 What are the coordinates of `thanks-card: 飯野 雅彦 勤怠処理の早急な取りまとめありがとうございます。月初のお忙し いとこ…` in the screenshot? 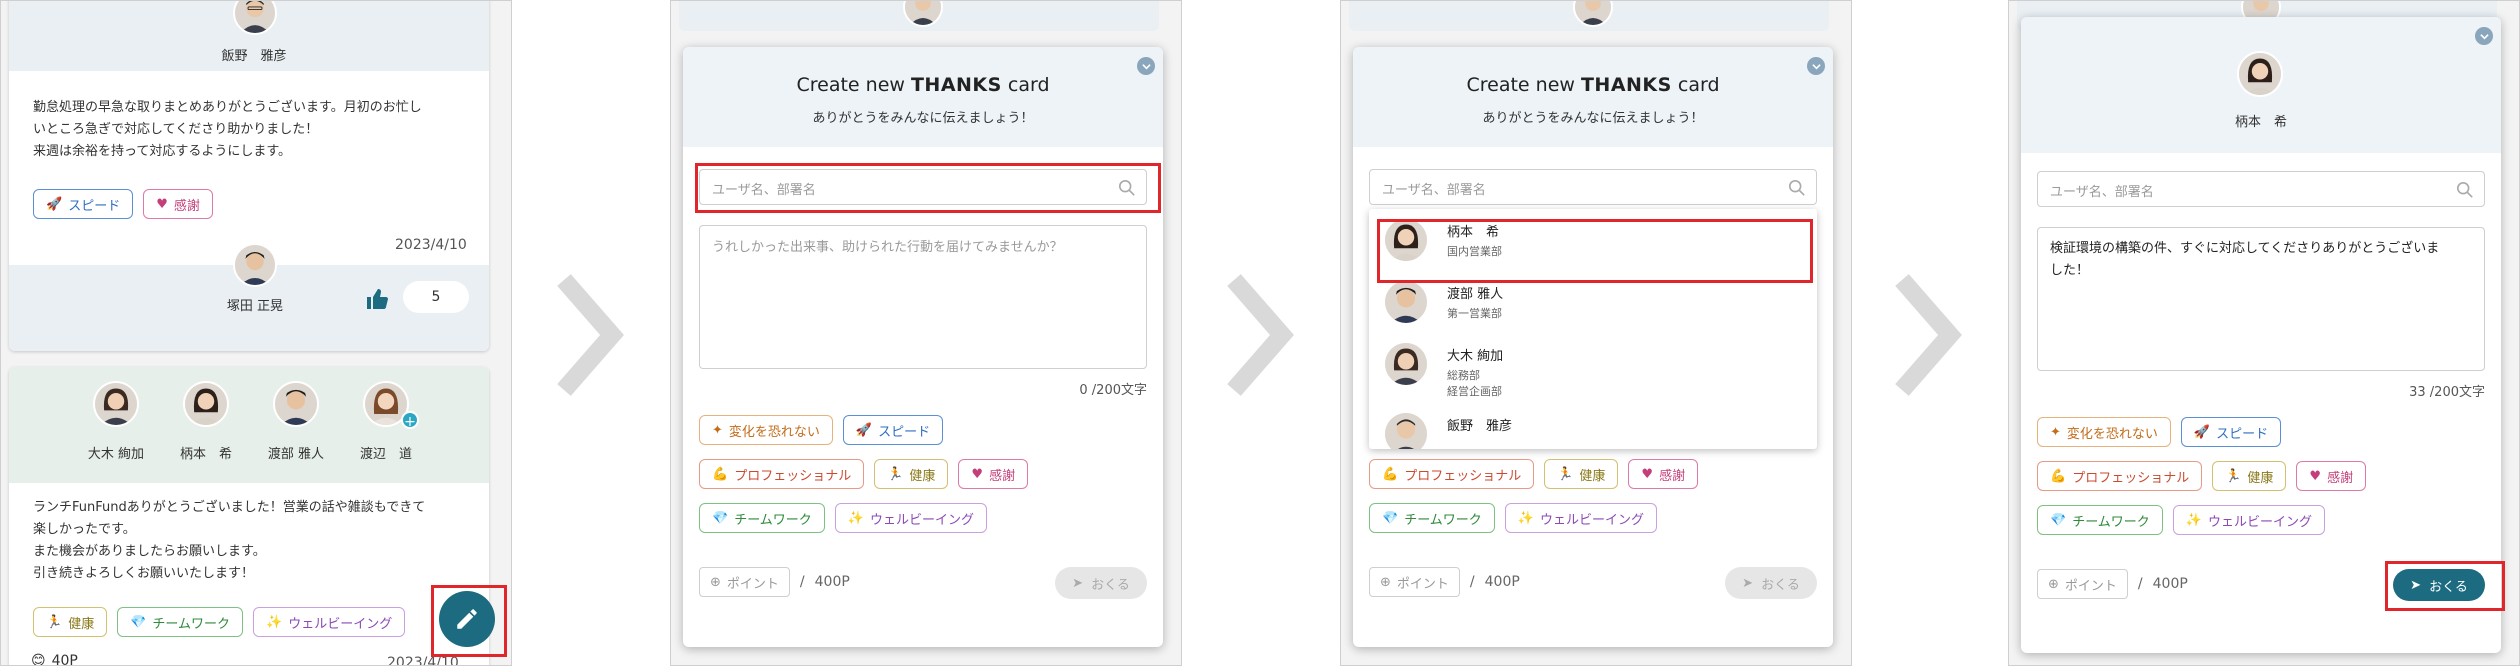 It's located at (249, 176).